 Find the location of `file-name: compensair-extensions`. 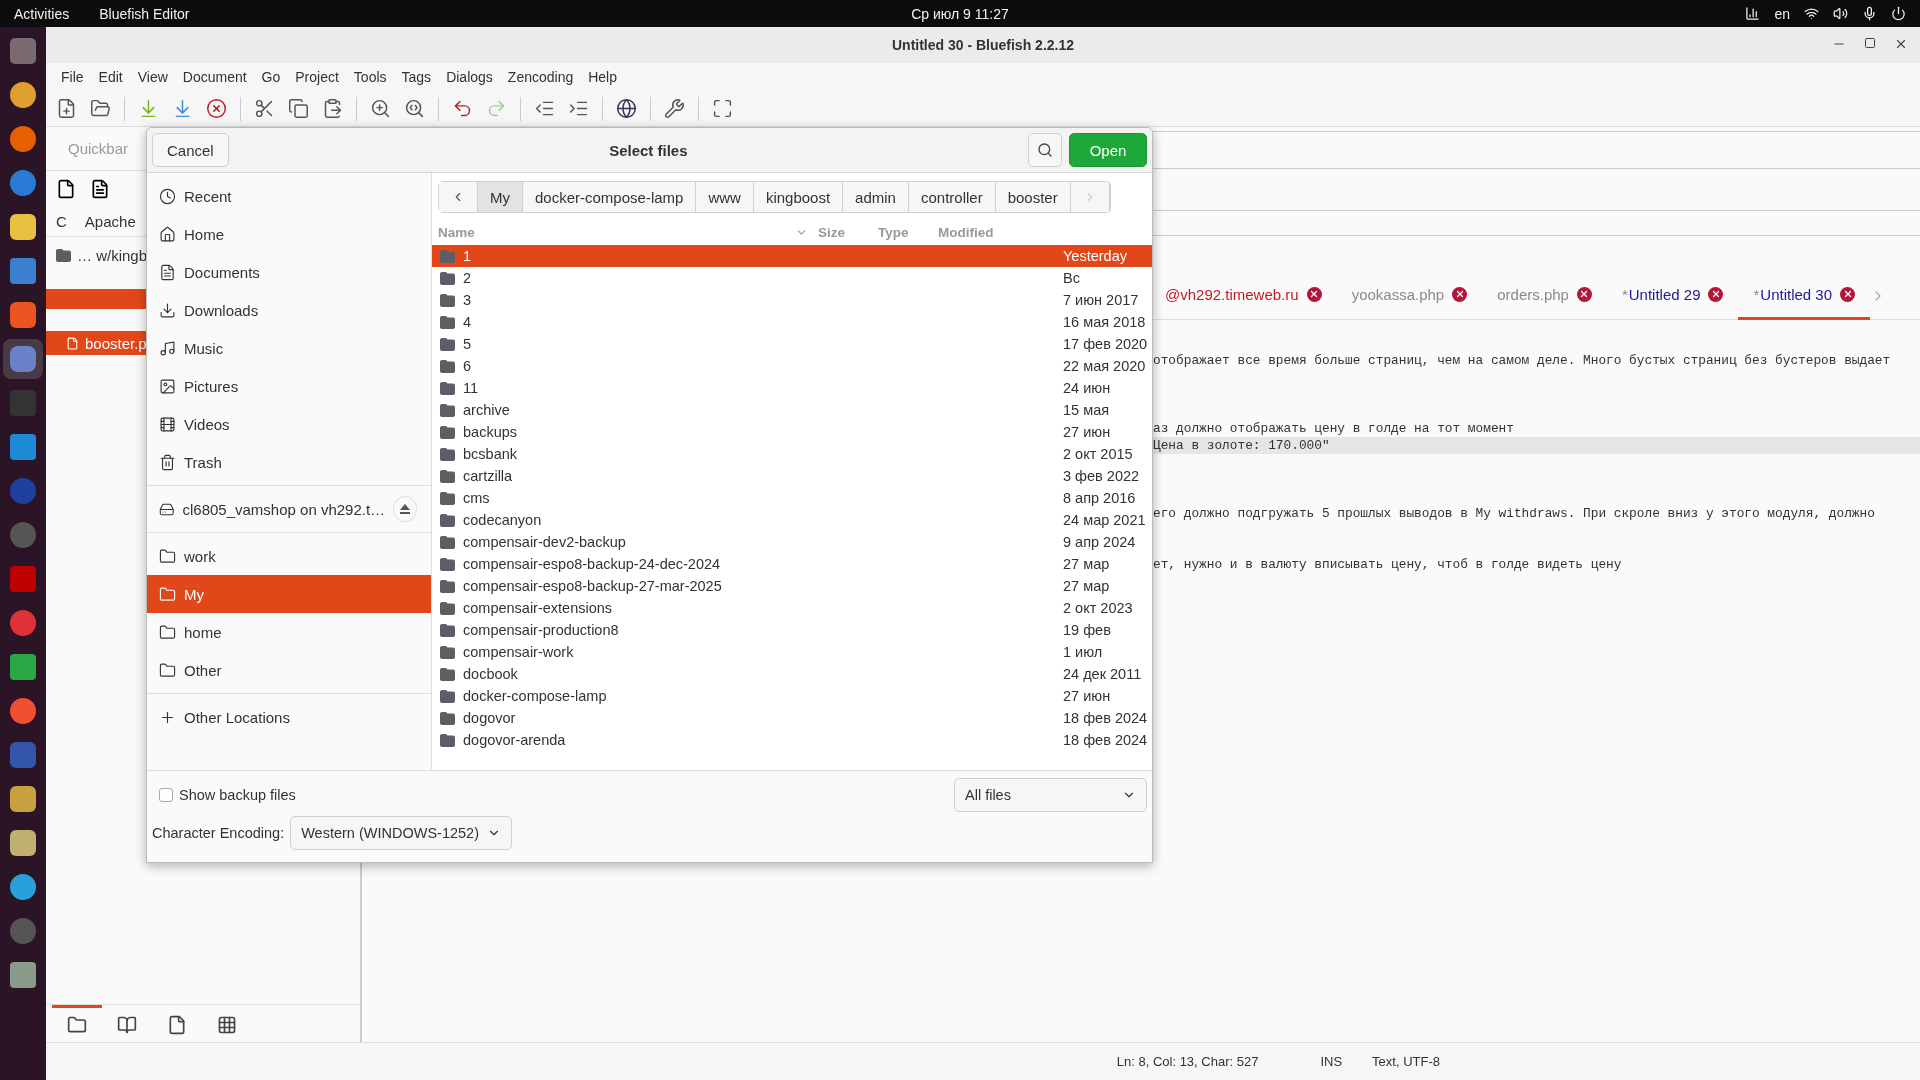

file-name: compensair-extensions is located at coordinates (538, 608).